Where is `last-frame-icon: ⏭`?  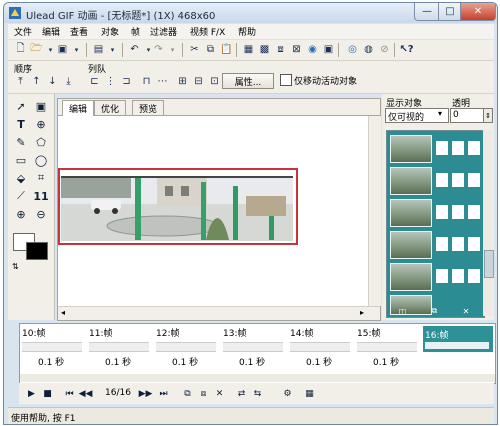 last-frame-icon: ⏭ is located at coordinates (163, 393).